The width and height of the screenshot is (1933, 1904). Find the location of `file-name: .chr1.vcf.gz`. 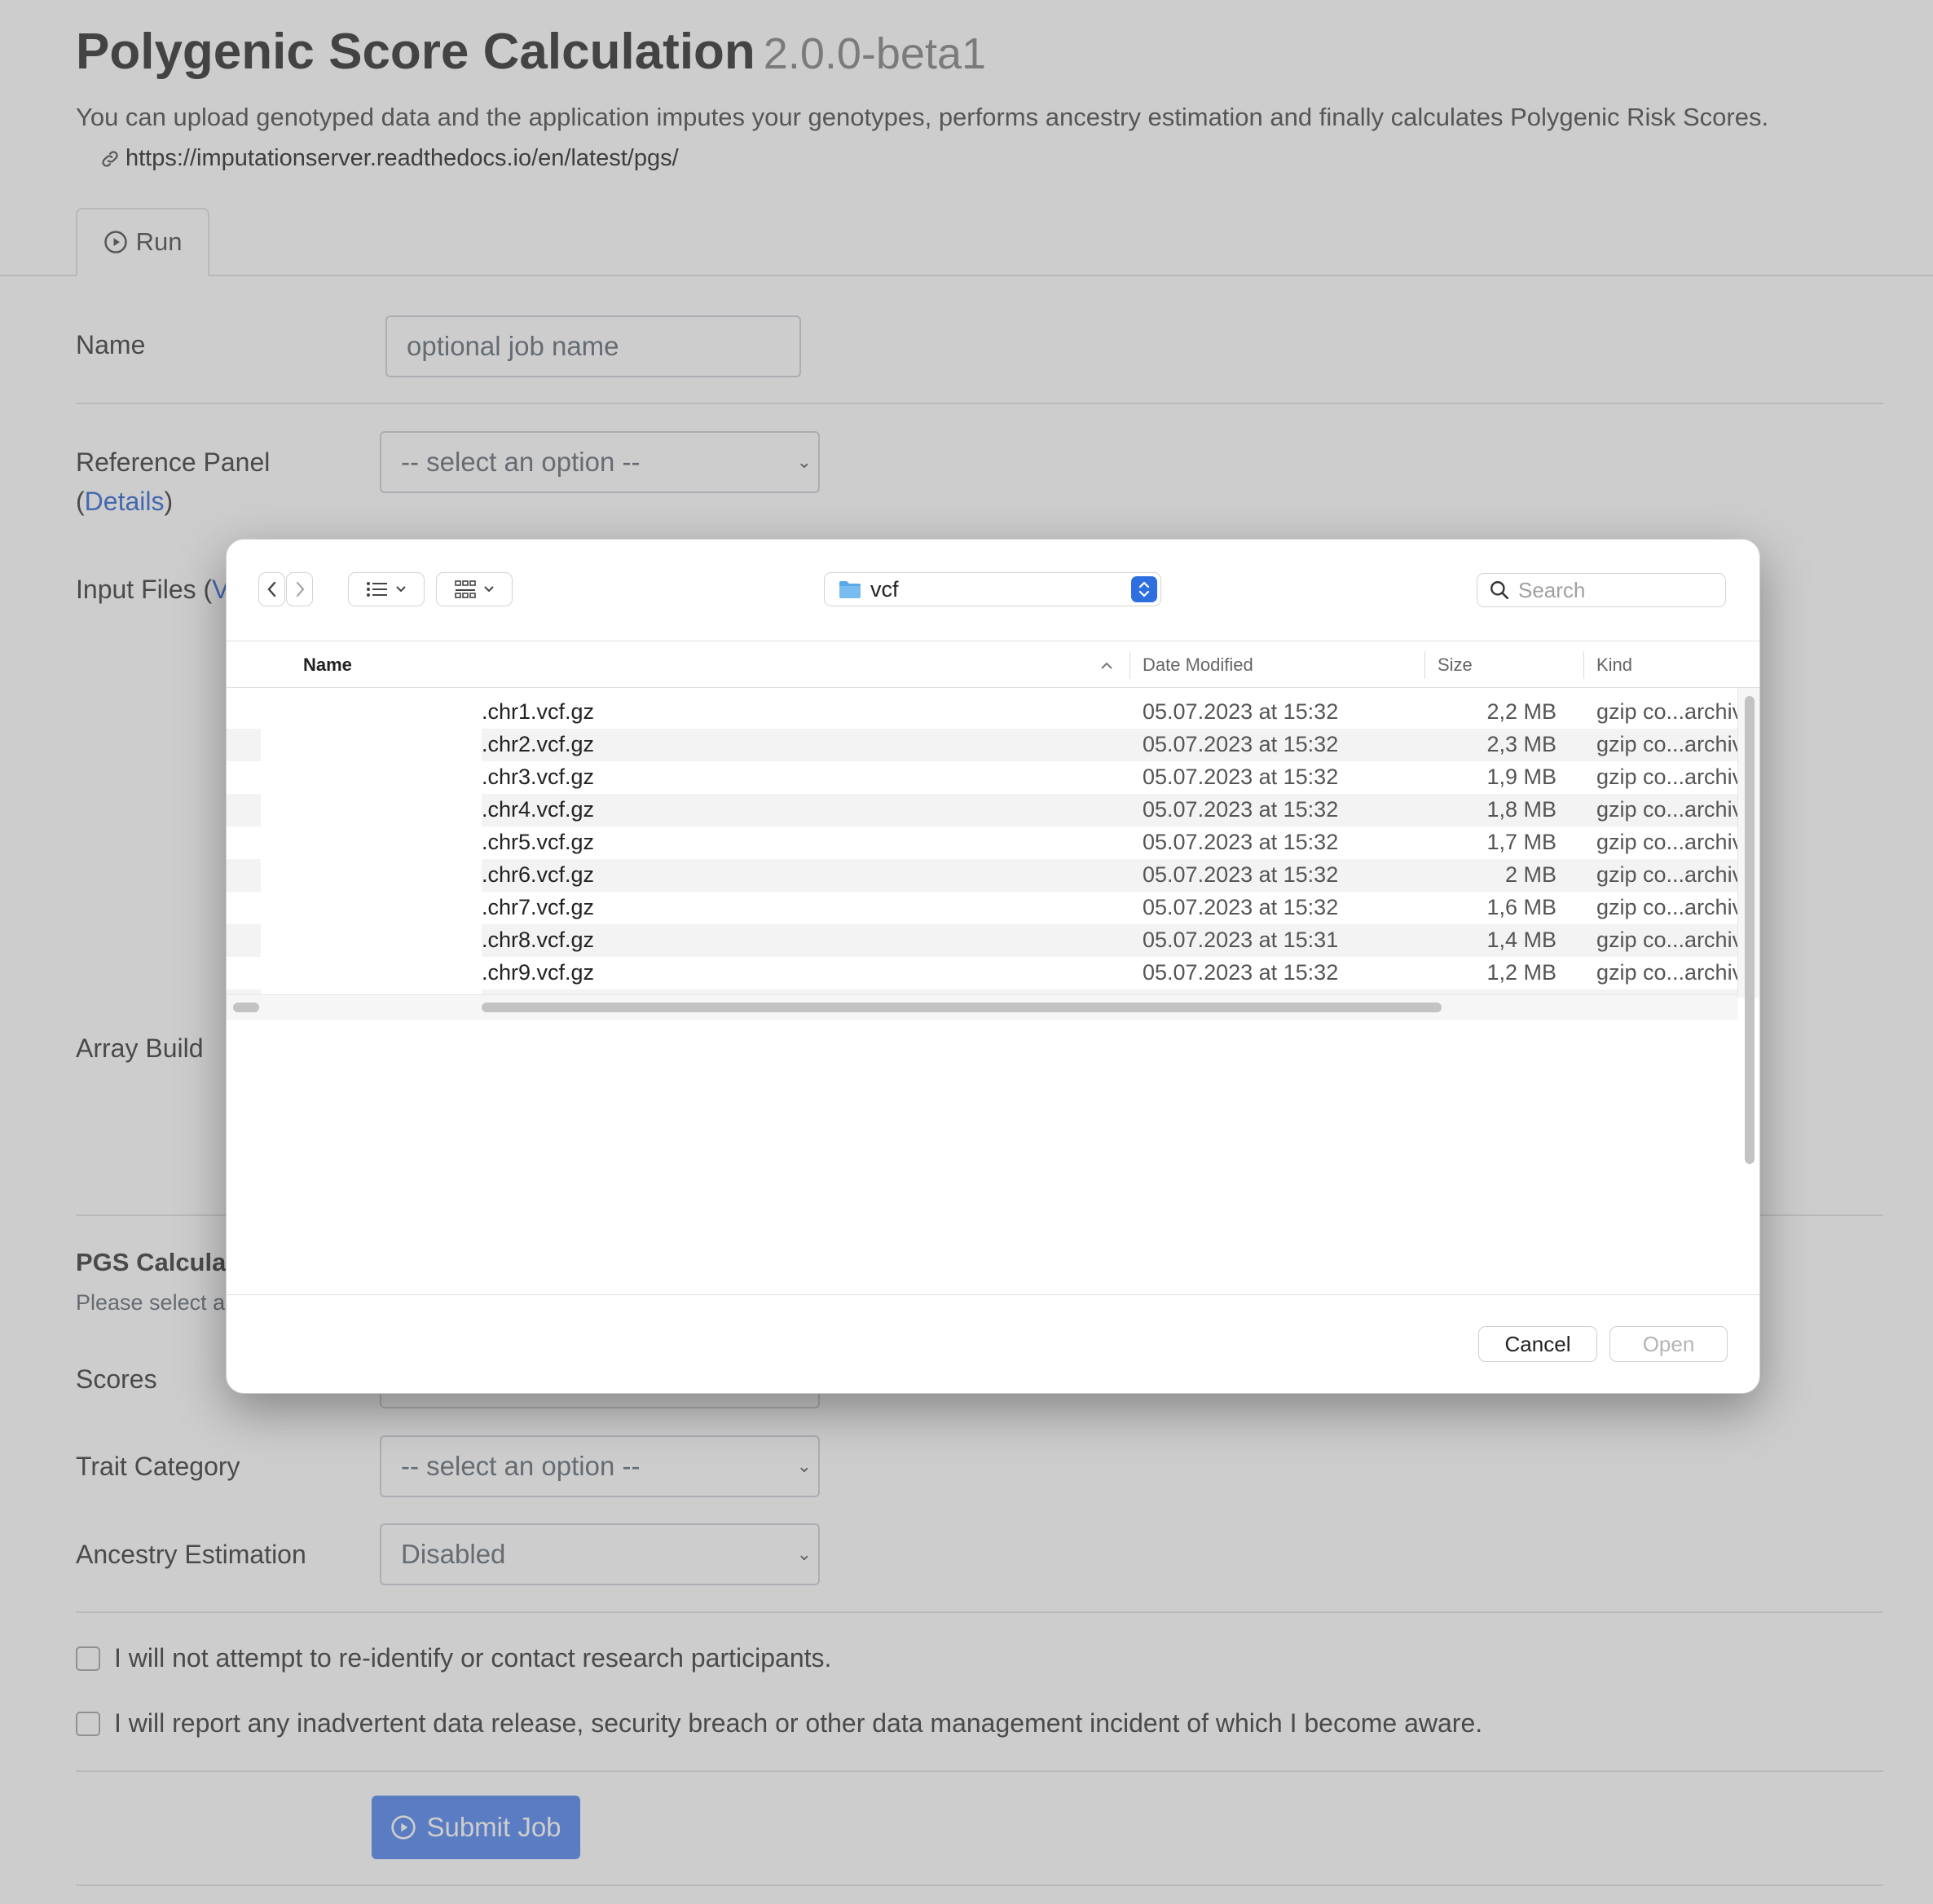

file-name: .chr1.vcf.gz is located at coordinates (538, 711).